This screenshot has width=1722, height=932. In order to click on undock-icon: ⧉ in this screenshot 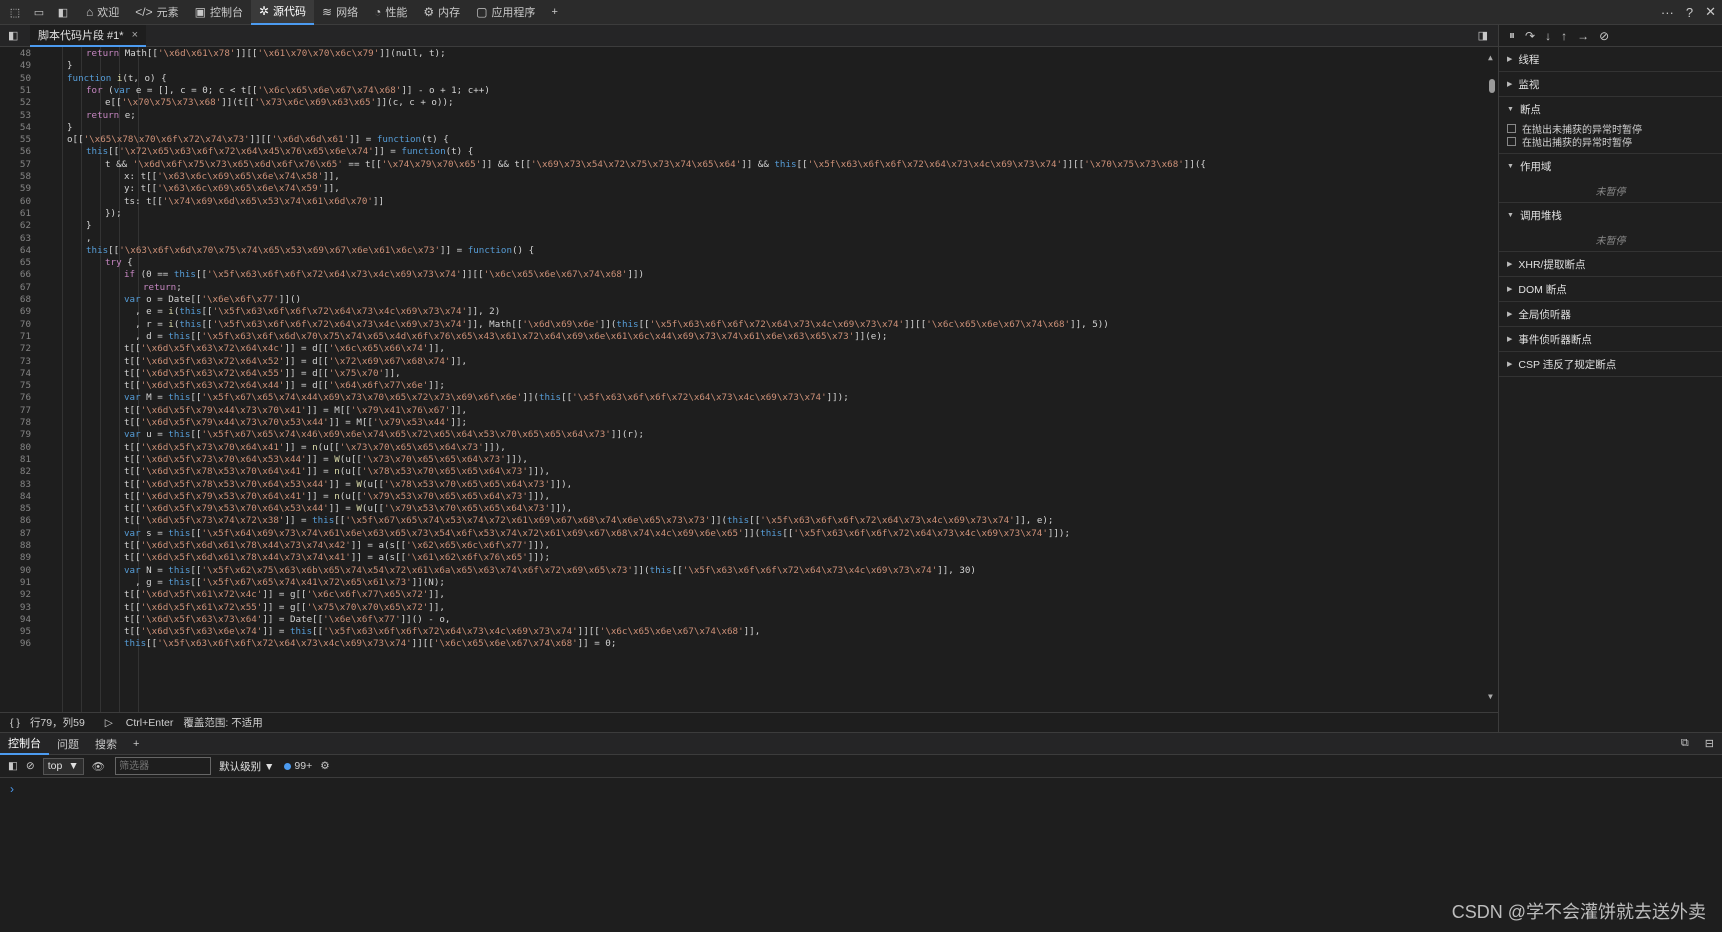, I will do `click(1685, 743)`.